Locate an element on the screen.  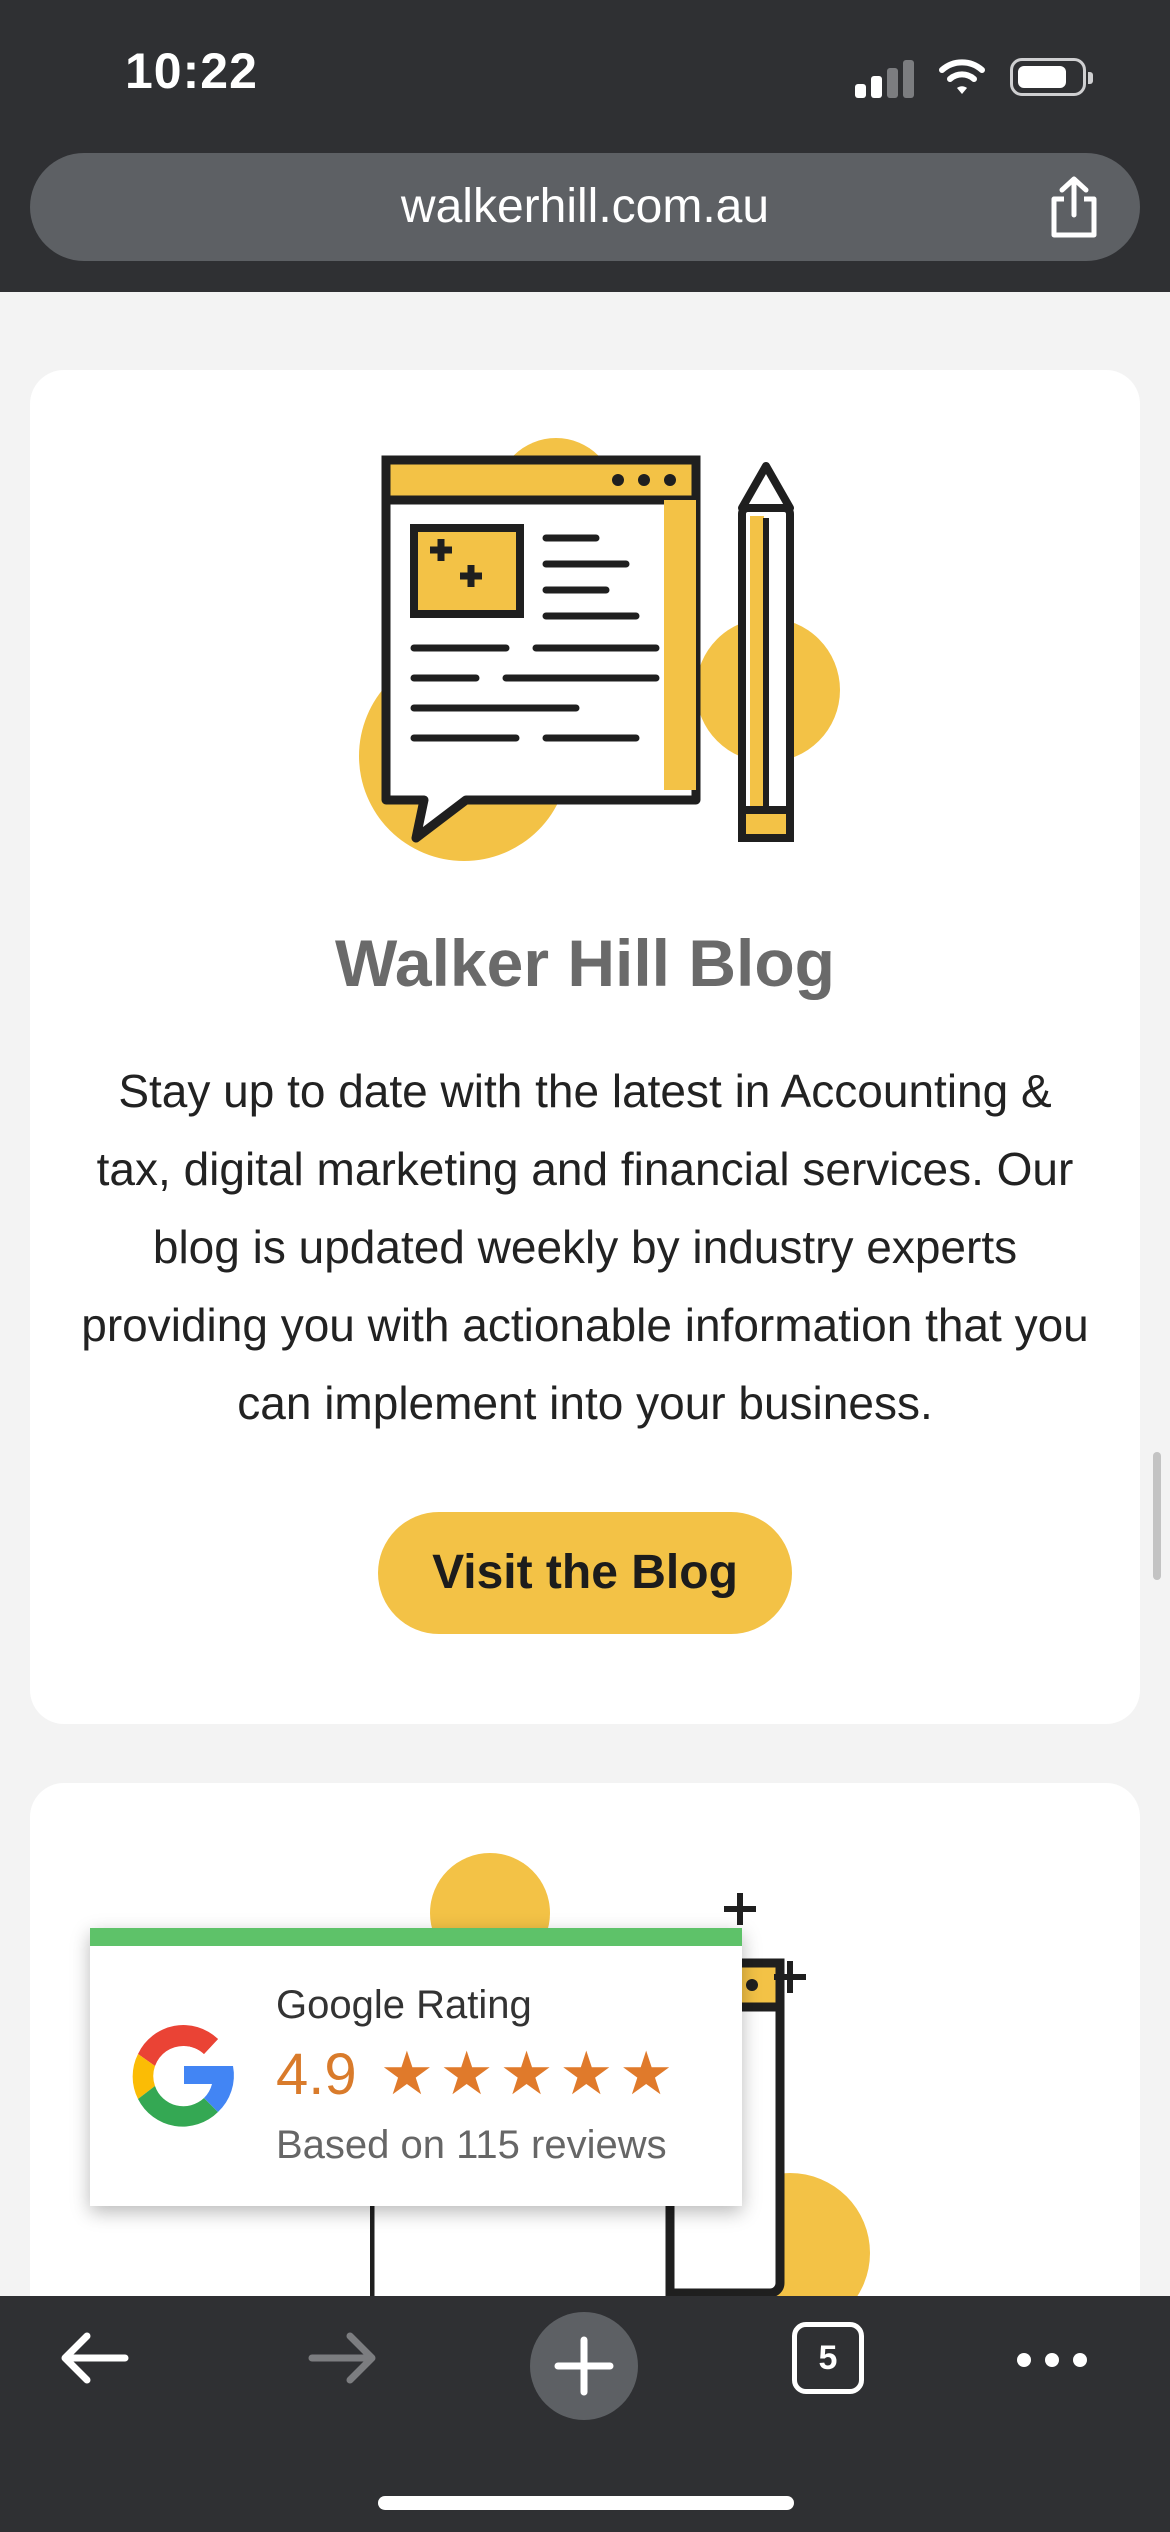
address-bar: walkerhill.com.au is located at coordinates (585, 207).